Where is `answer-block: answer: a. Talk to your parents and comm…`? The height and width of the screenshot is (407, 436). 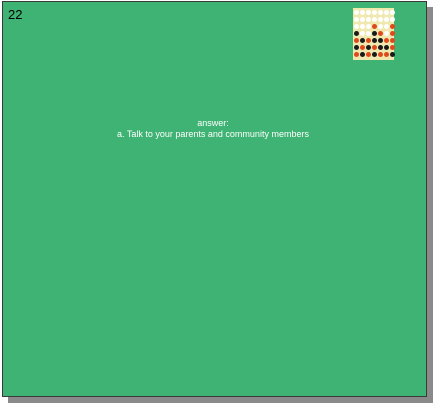 answer-block: answer: a. Talk to your parents and comm… is located at coordinates (213, 129).